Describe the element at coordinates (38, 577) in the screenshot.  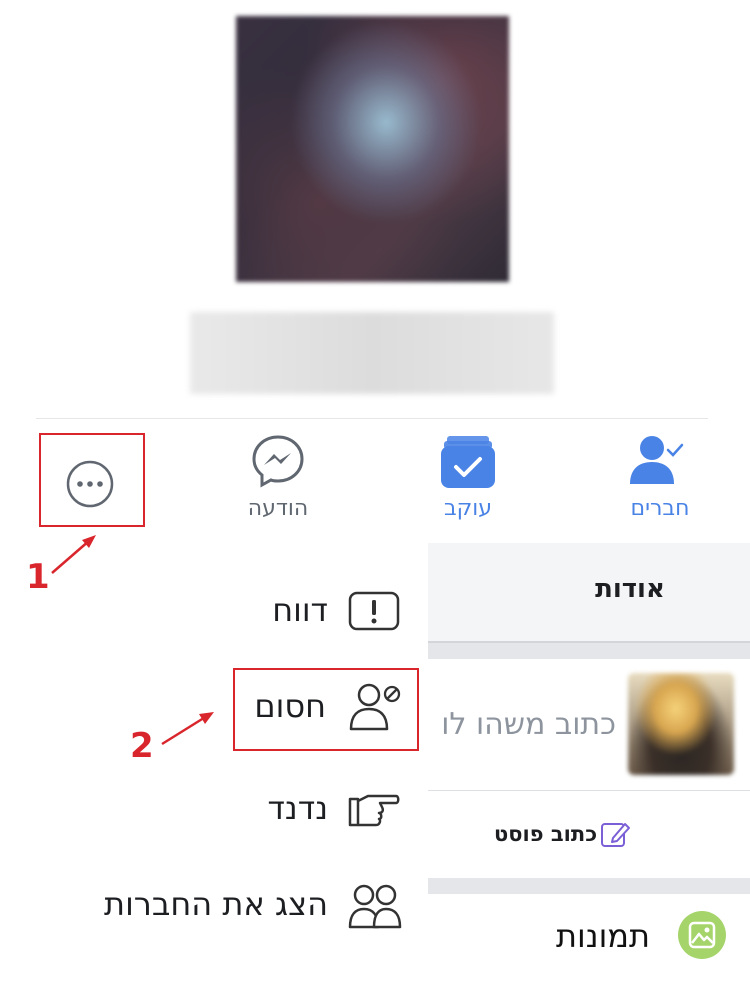
I see `annotation-step-1: 1` at that location.